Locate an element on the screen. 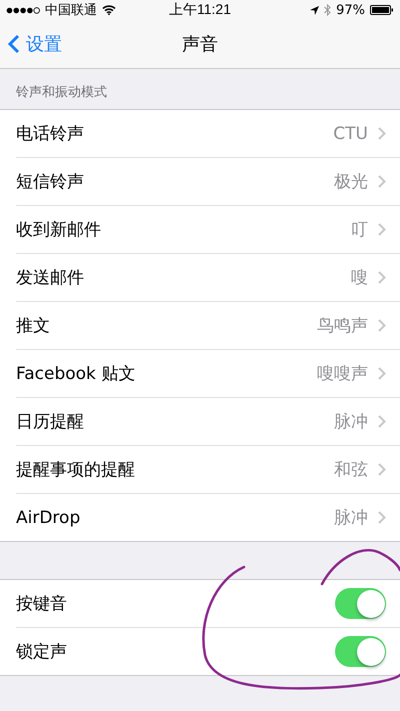 The width and height of the screenshot is (400, 711). row-value: 嗖 is located at coordinates (359, 278).